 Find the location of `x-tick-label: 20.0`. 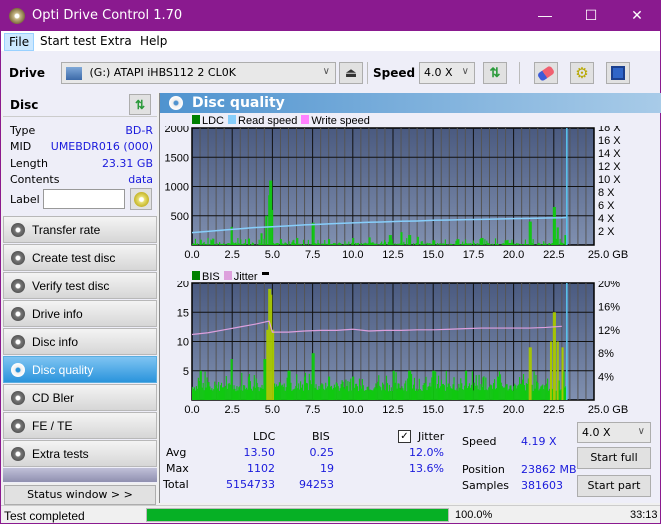

x-tick-label: 20.0 is located at coordinates (513, 255).